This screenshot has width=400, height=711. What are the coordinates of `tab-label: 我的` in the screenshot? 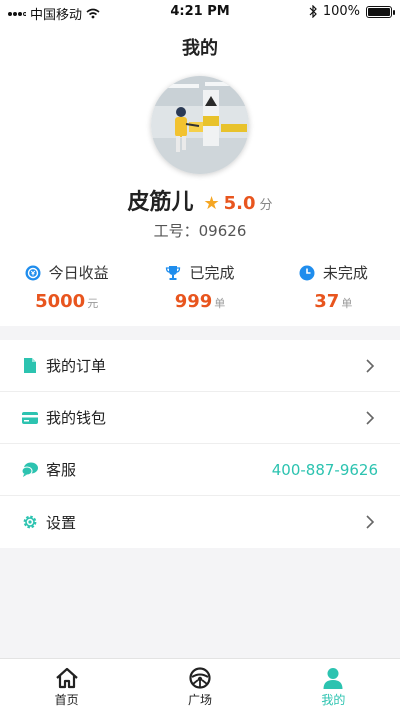 It's located at (333, 700).